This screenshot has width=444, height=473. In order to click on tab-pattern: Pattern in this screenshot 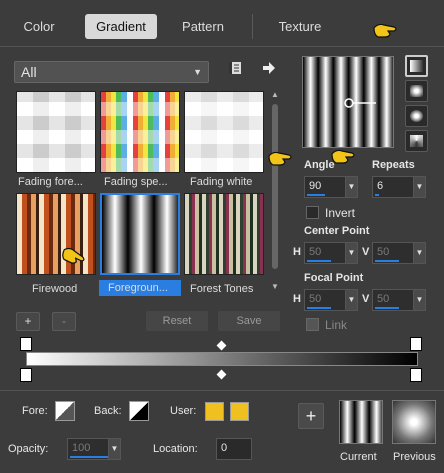, I will do `click(203, 26)`.